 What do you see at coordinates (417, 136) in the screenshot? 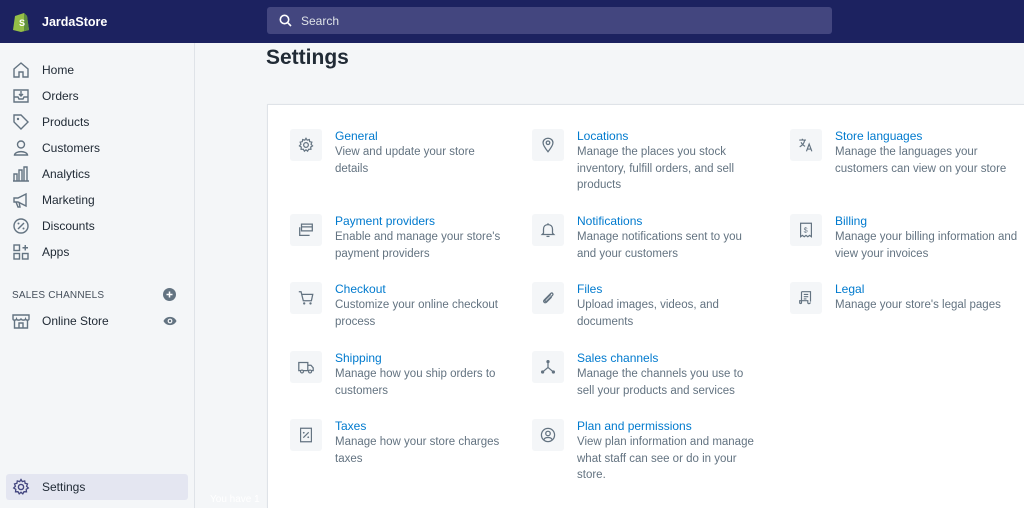
I see `setting-title: General` at bounding box center [417, 136].